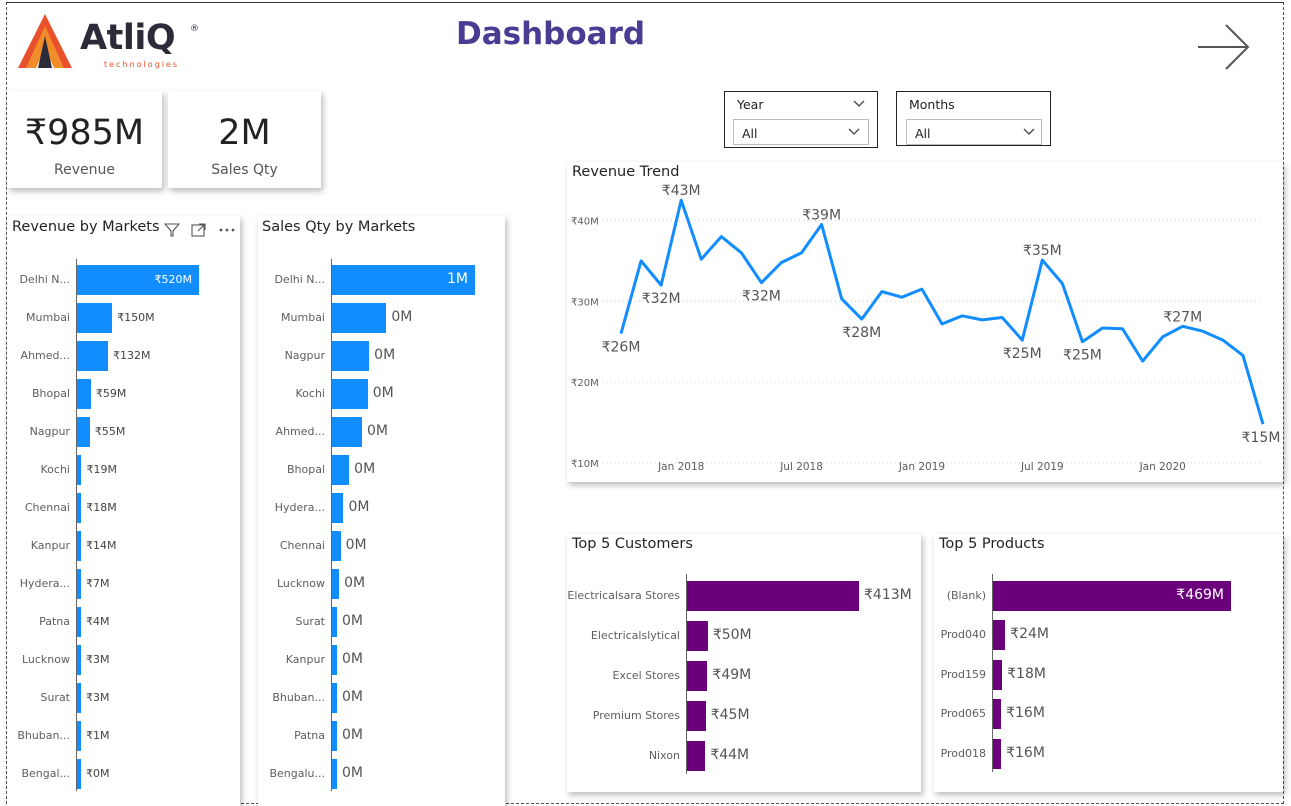 The height and width of the screenshot is (806, 1291). What do you see at coordinates (54, 621) in the screenshot?
I see `bar-category-label: Patna` at bounding box center [54, 621].